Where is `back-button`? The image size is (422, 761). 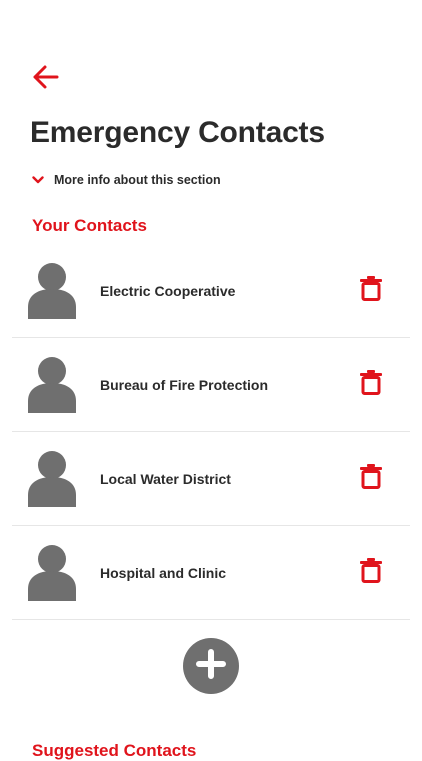 back-button is located at coordinates (45, 79).